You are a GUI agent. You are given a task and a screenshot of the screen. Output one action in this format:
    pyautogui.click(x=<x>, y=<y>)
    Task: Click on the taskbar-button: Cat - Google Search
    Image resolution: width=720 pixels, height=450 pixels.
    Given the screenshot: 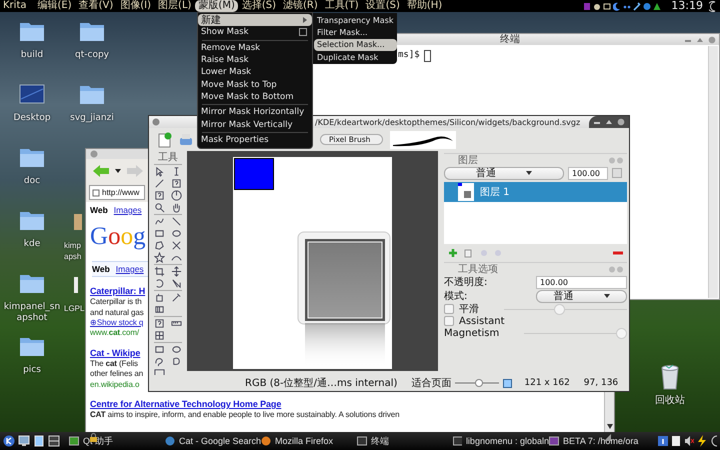 What is the action you would take?
    pyautogui.click(x=213, y=441)
    